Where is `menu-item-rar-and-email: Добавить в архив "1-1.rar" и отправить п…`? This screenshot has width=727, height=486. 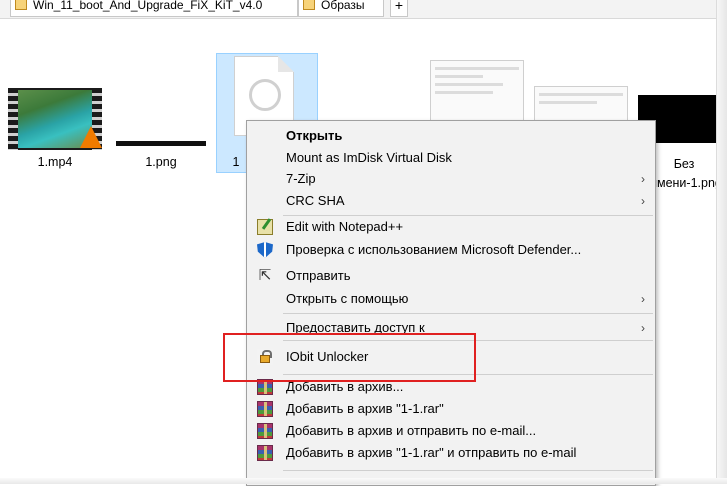
menu-item-rar-and-email: Добавить в архив "1-1.rar" и отправить п… is located at coordinates (451, 453).